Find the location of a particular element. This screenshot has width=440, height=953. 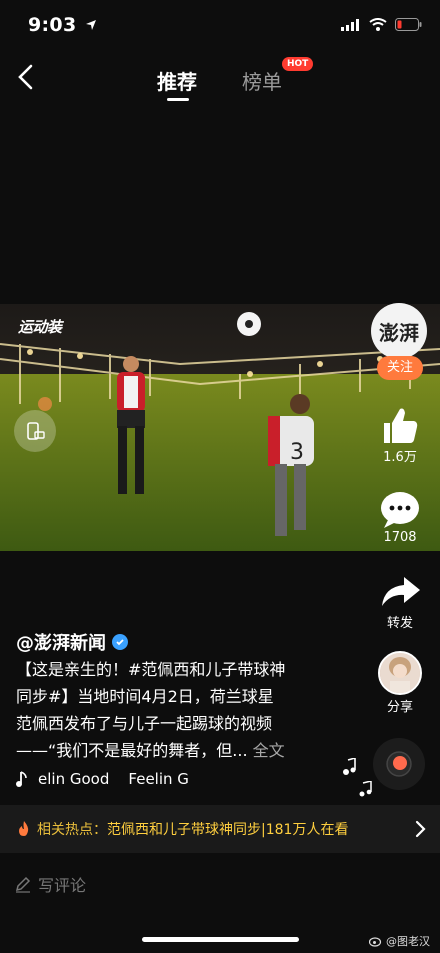

weibo-icon is located at coordinates (375, 942).